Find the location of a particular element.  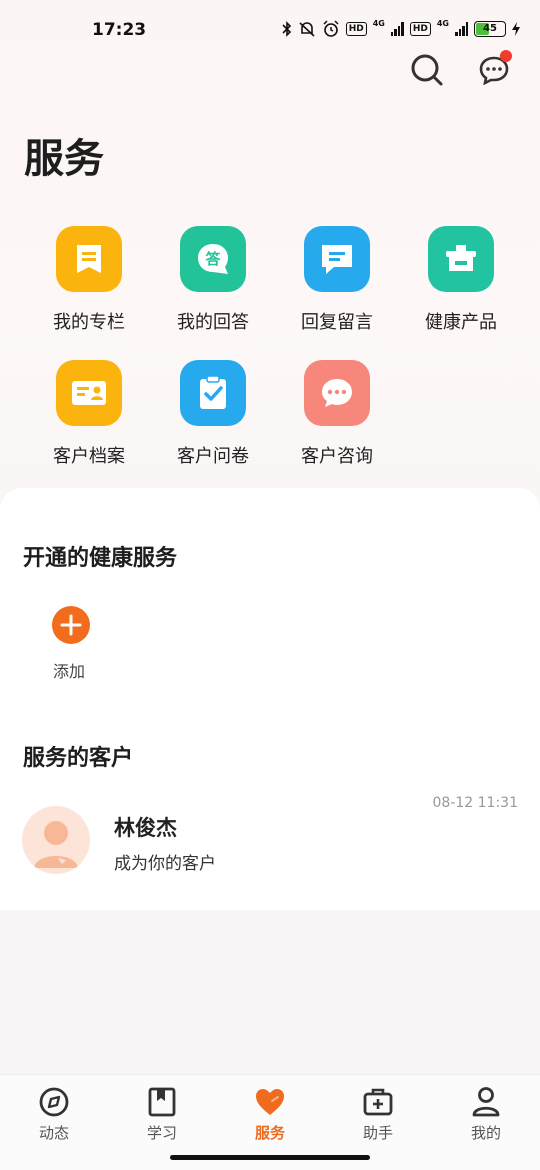

service-label: 客户咨询 is located at coordinates (337, 456).